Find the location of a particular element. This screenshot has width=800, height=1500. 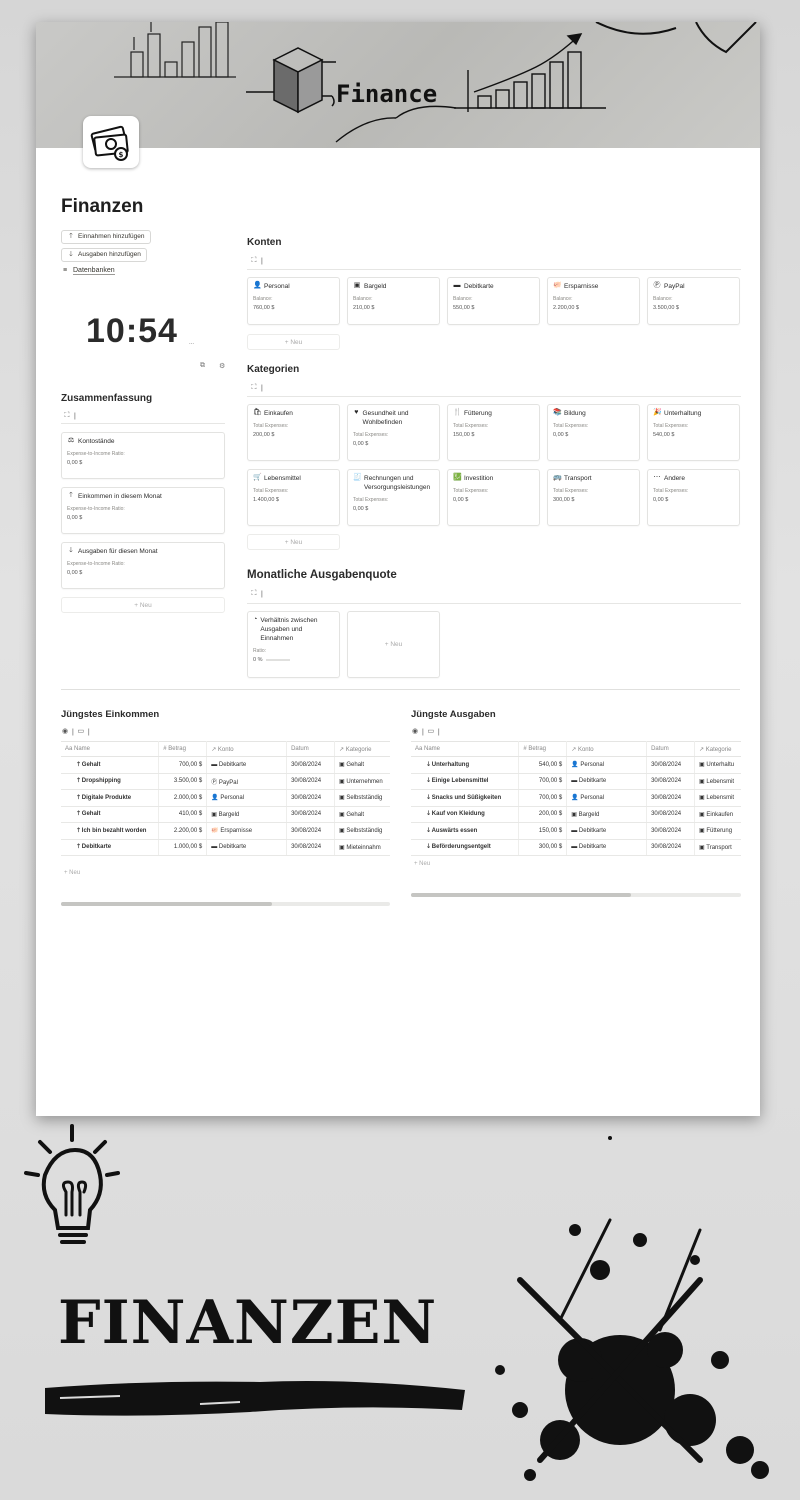

account-card: 👤 Personal Balance: 760,00 $ is located at coordinates (293, 301).